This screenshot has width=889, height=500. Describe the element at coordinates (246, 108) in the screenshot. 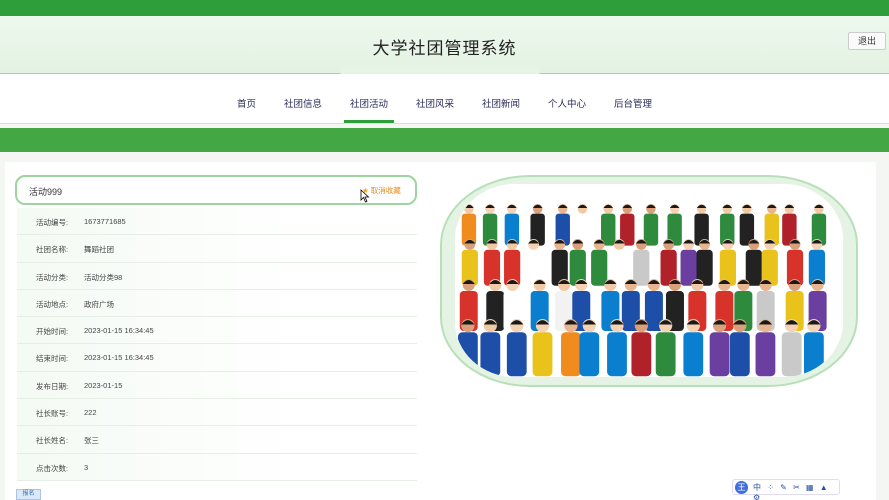

I see `nav-item-home: 首页` at that location.